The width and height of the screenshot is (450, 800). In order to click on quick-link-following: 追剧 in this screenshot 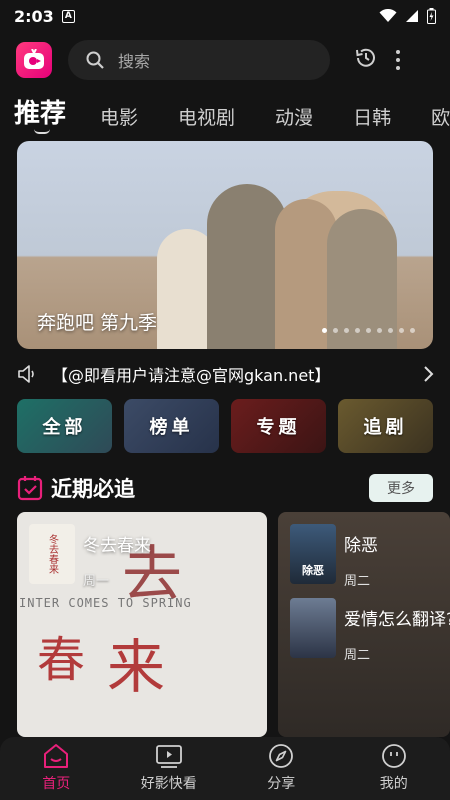, I will do `click(385, 426)`.